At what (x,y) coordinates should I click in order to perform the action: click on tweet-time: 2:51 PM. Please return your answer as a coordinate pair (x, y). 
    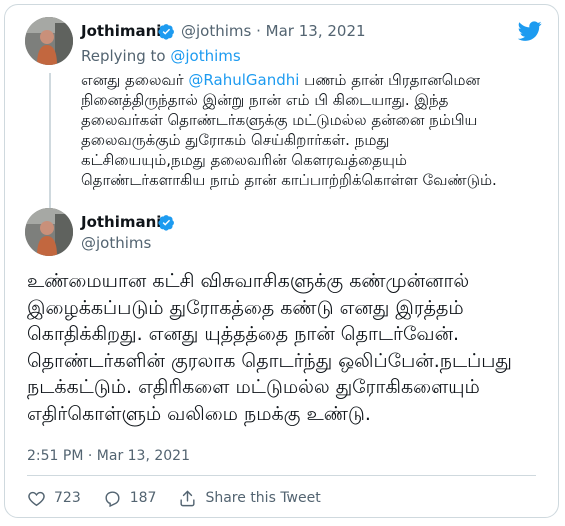
    Looking at the image, I should click on (55, 456).